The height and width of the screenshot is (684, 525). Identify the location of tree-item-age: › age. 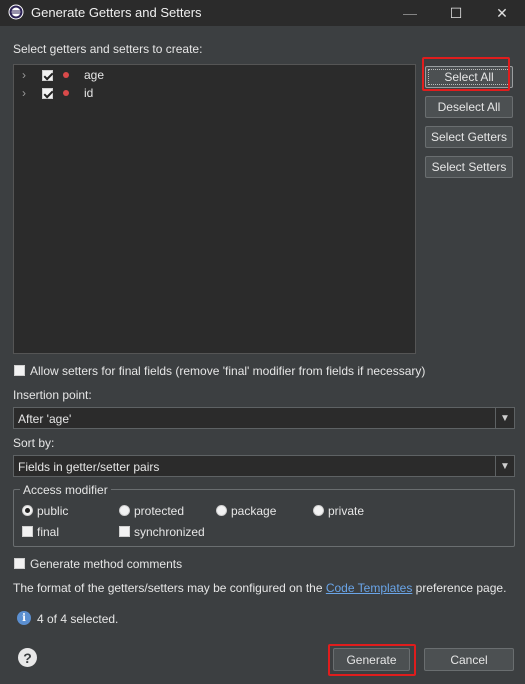
(214, 76).